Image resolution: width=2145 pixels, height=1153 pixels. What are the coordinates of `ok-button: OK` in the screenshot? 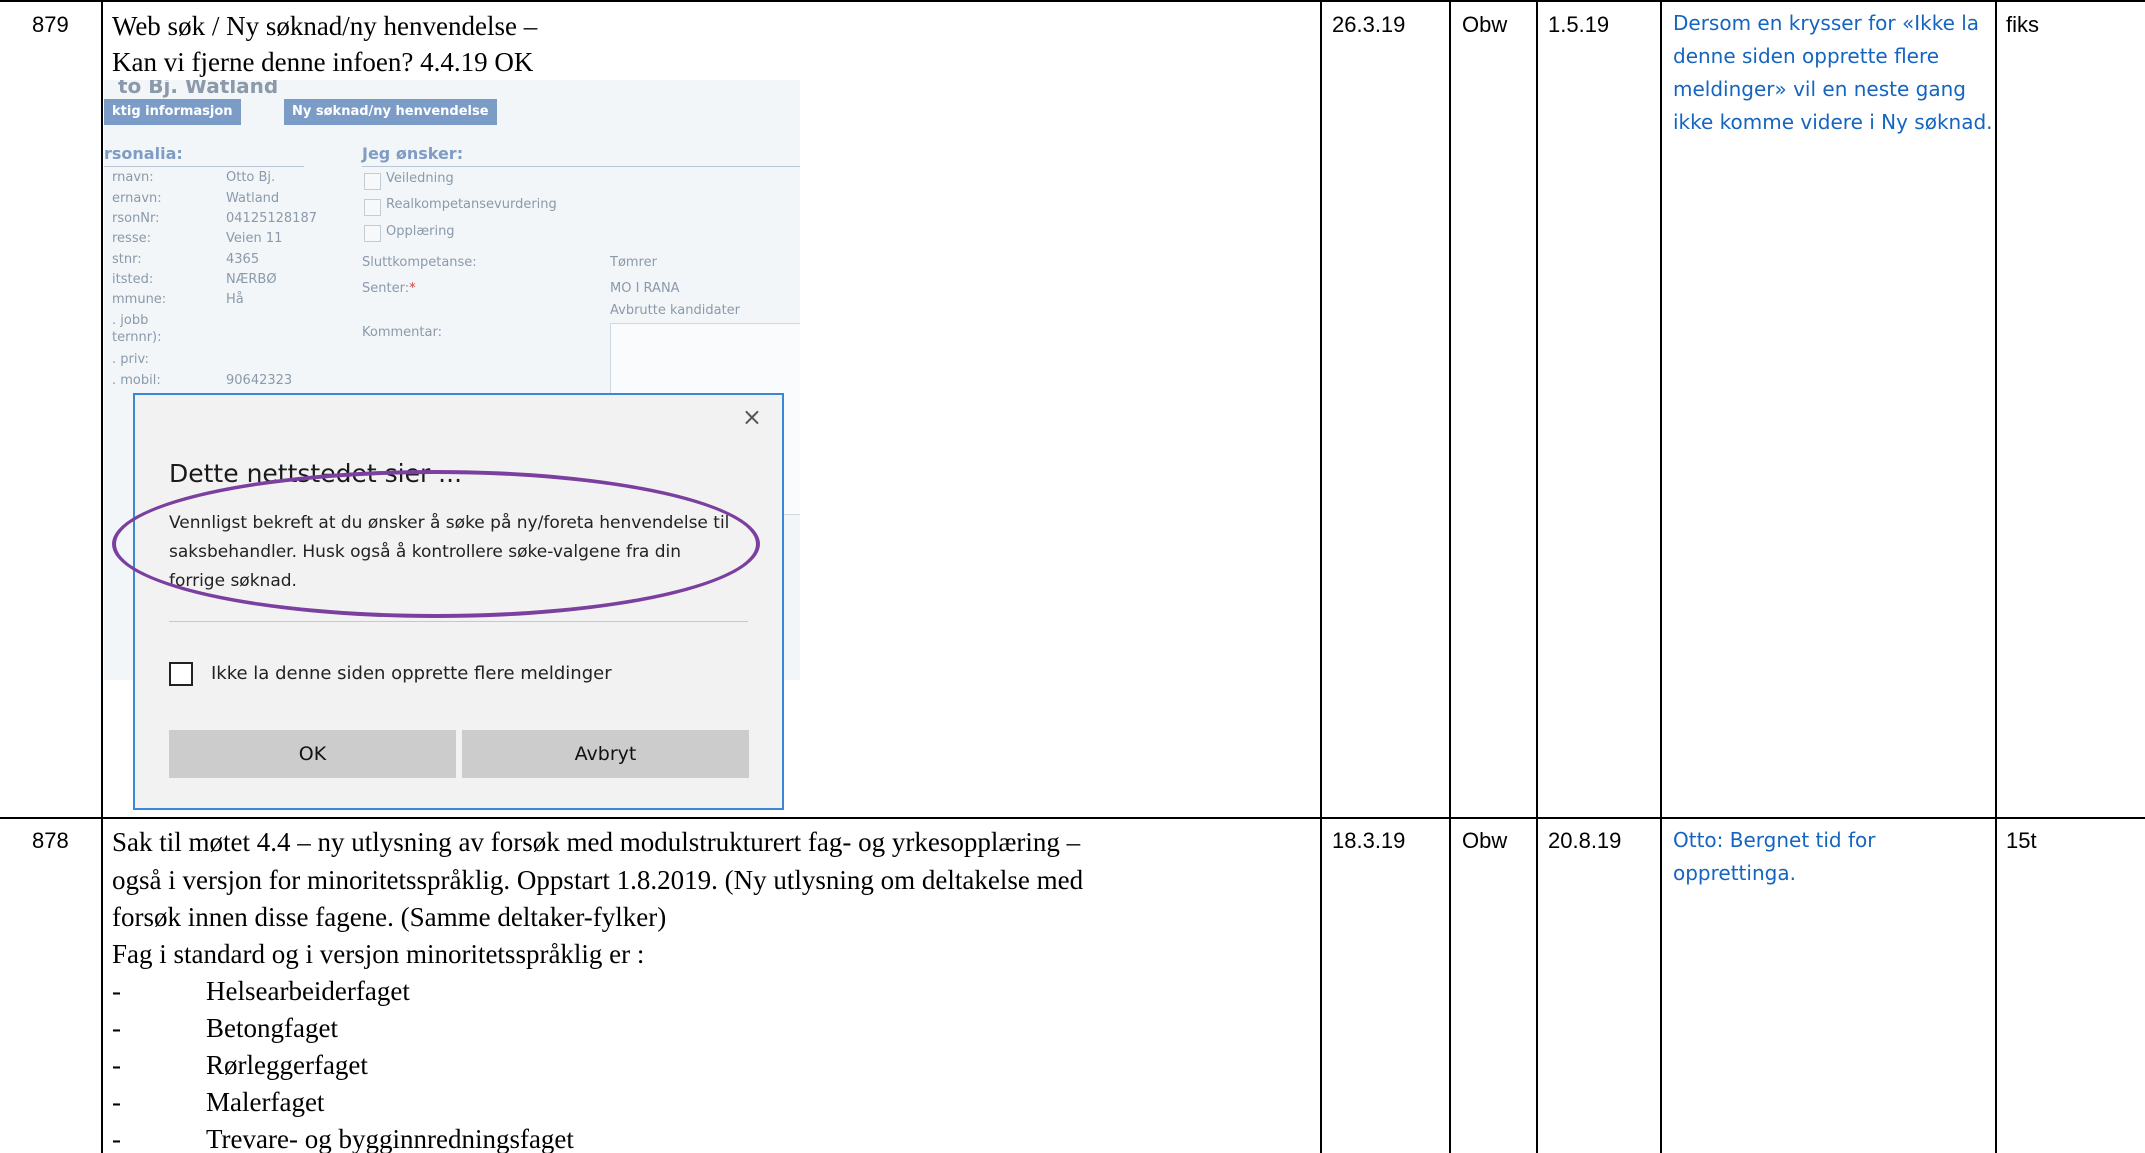 It's located at (312, 754).